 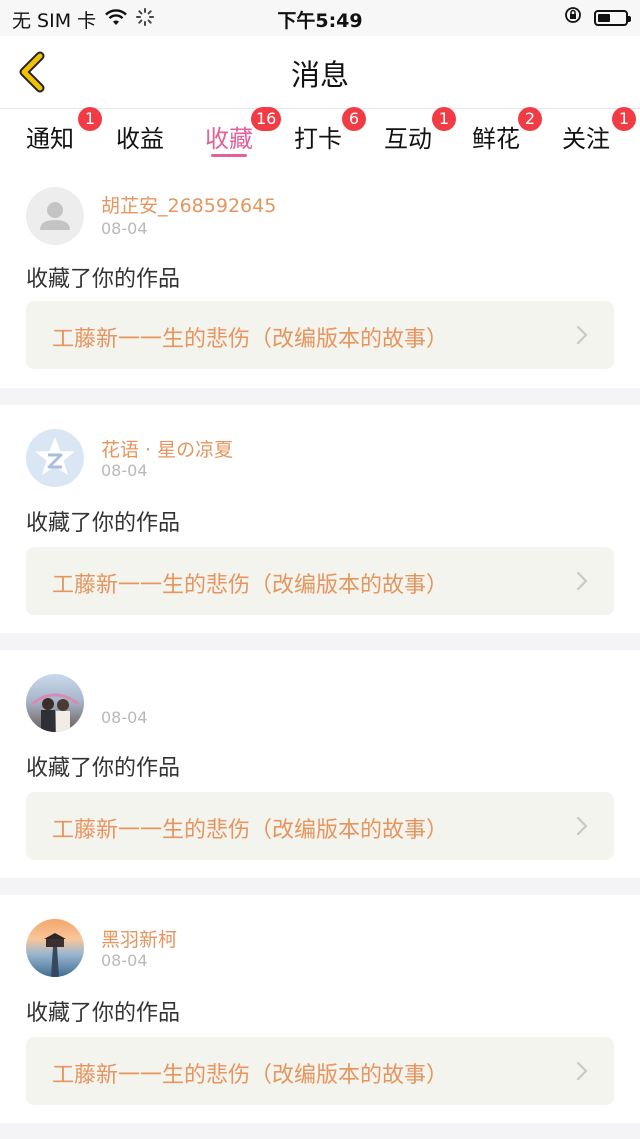 I want to click on tab-label: 关注, so click(x=586, y=139).